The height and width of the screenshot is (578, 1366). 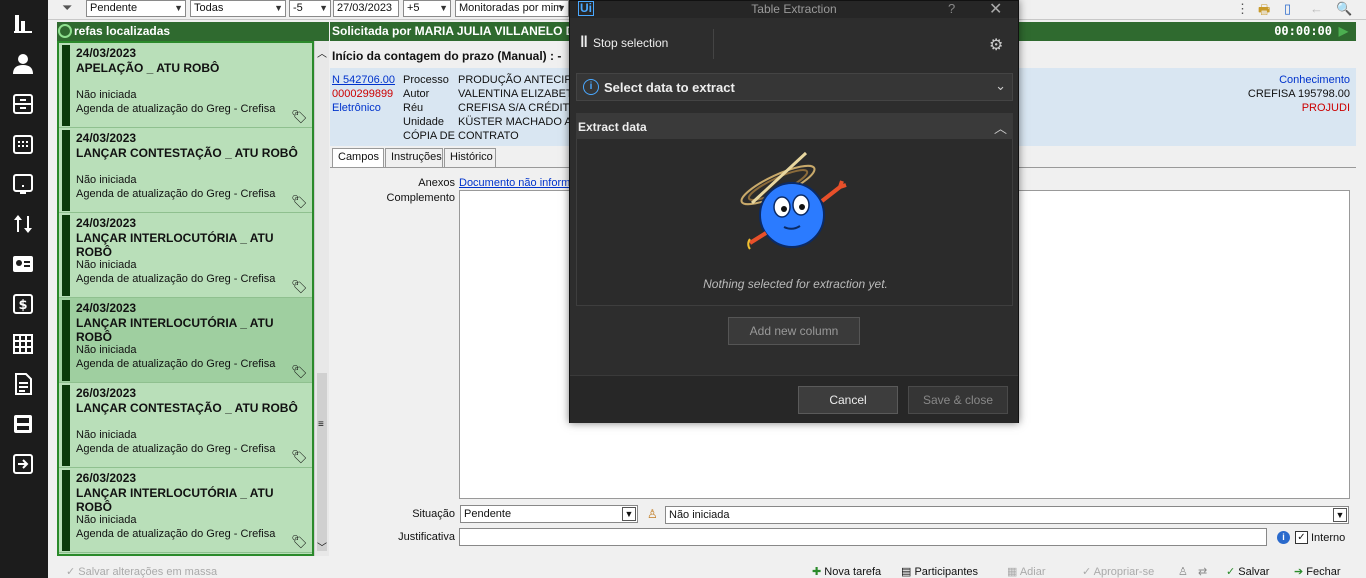 I want to click on task-title: LANÇAR CONTESTAÇÃO _ ATU ROBÔ, so click(x=187, y=153).